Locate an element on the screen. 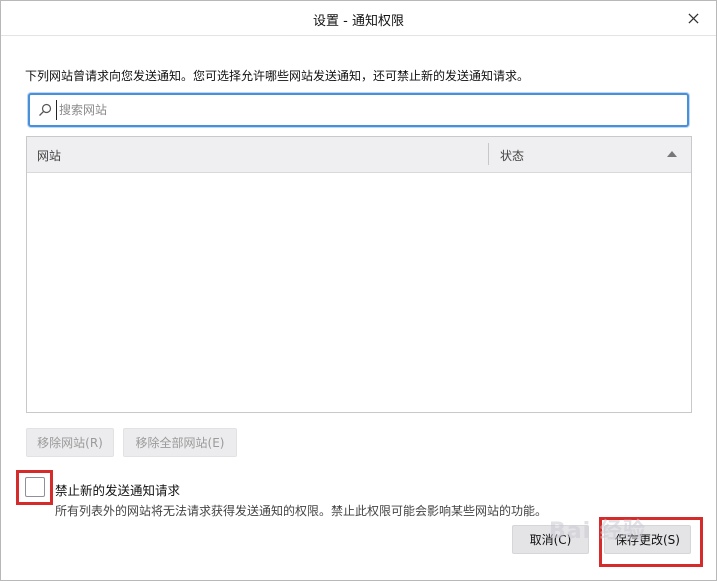 This screenshot has width=717, height=581. remove-all-sites-button: 移除全部网站(E) is located at coordinates (180, 442).